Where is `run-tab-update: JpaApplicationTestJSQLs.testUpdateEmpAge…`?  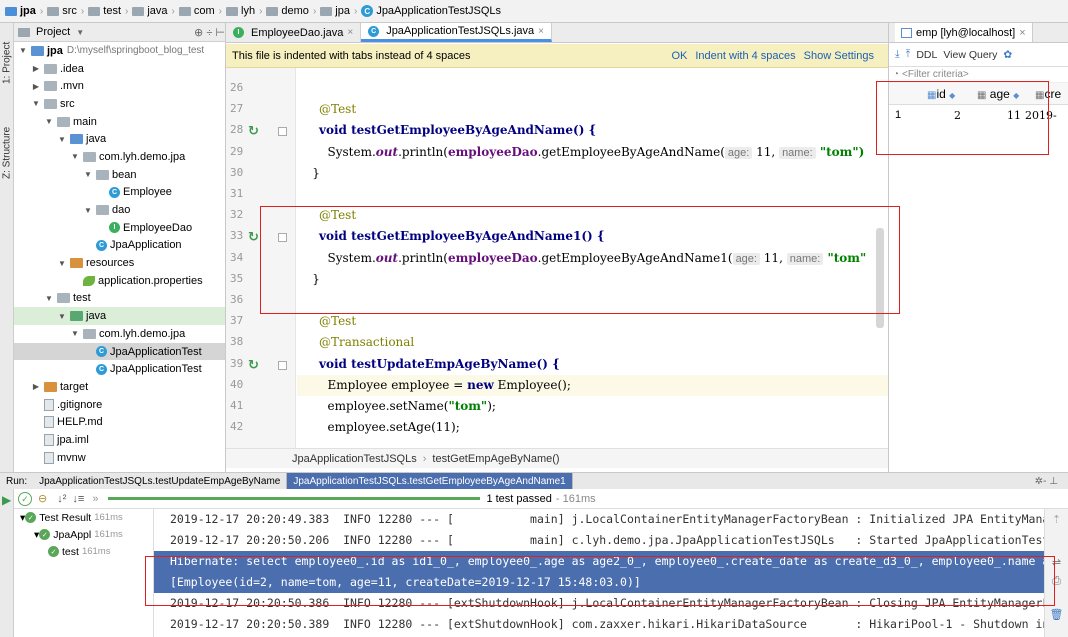 run-tab-update: JpaApplicationTestJSQLs.testUpdateEmpAge… is located at coordinates (160, 481).